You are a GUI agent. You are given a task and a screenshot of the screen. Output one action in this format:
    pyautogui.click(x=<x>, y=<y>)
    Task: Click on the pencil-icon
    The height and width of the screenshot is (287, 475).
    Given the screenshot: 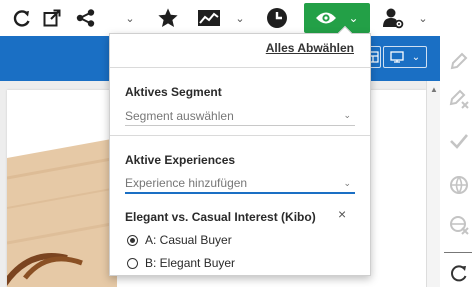 What is the action you would take?
    pyautogui.click(x=459, y=61)
    